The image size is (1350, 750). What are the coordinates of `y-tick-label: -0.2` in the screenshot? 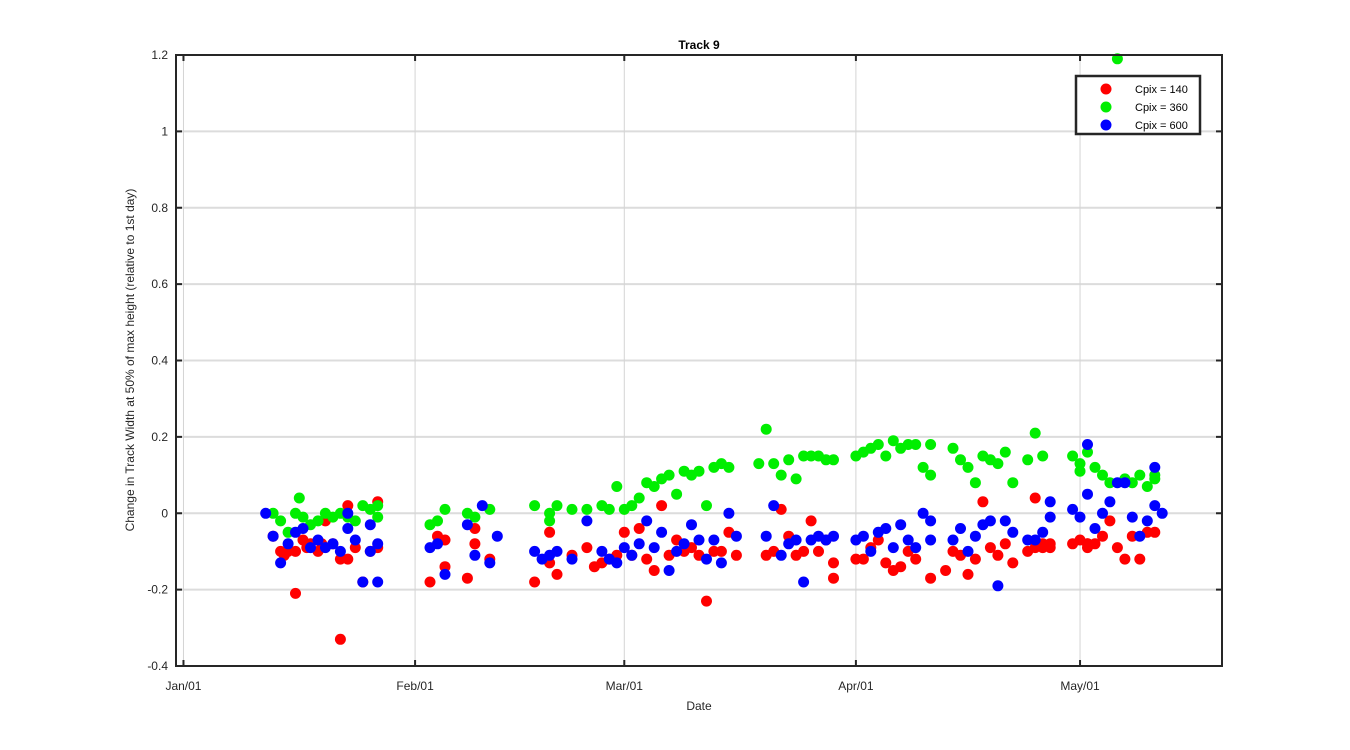 It's located at (157, 590).